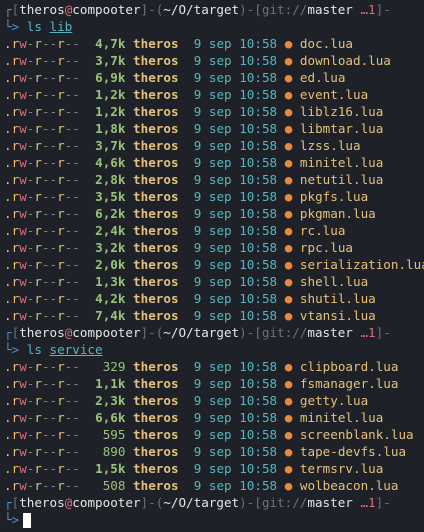  What do you see at coordinates (334, 94) in the screenshot?
I see `file-name: event.lua` at bounding box center [334, 94].